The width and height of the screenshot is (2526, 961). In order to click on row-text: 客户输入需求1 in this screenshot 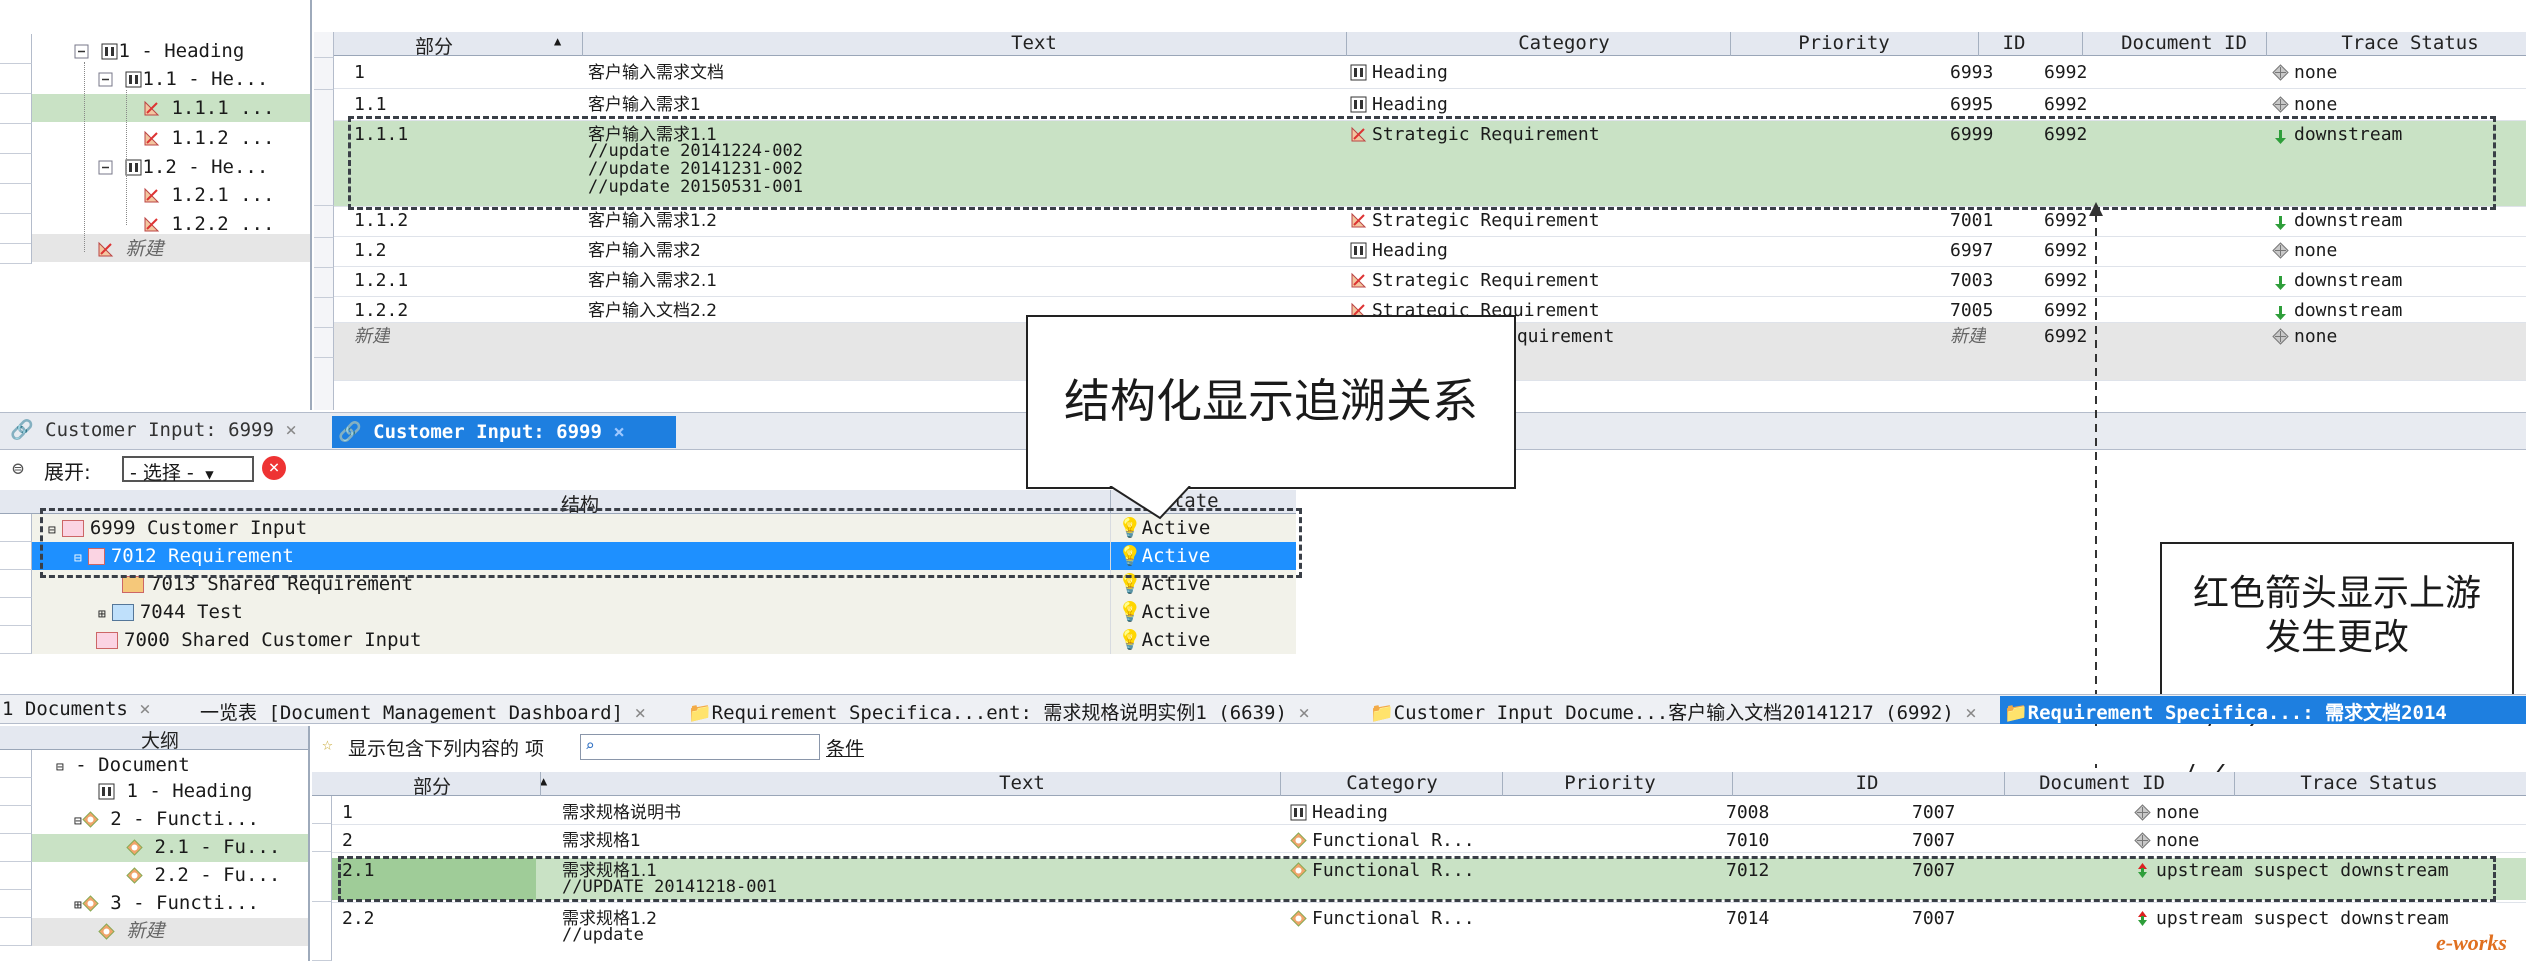, I will do `click(644, 105)`.